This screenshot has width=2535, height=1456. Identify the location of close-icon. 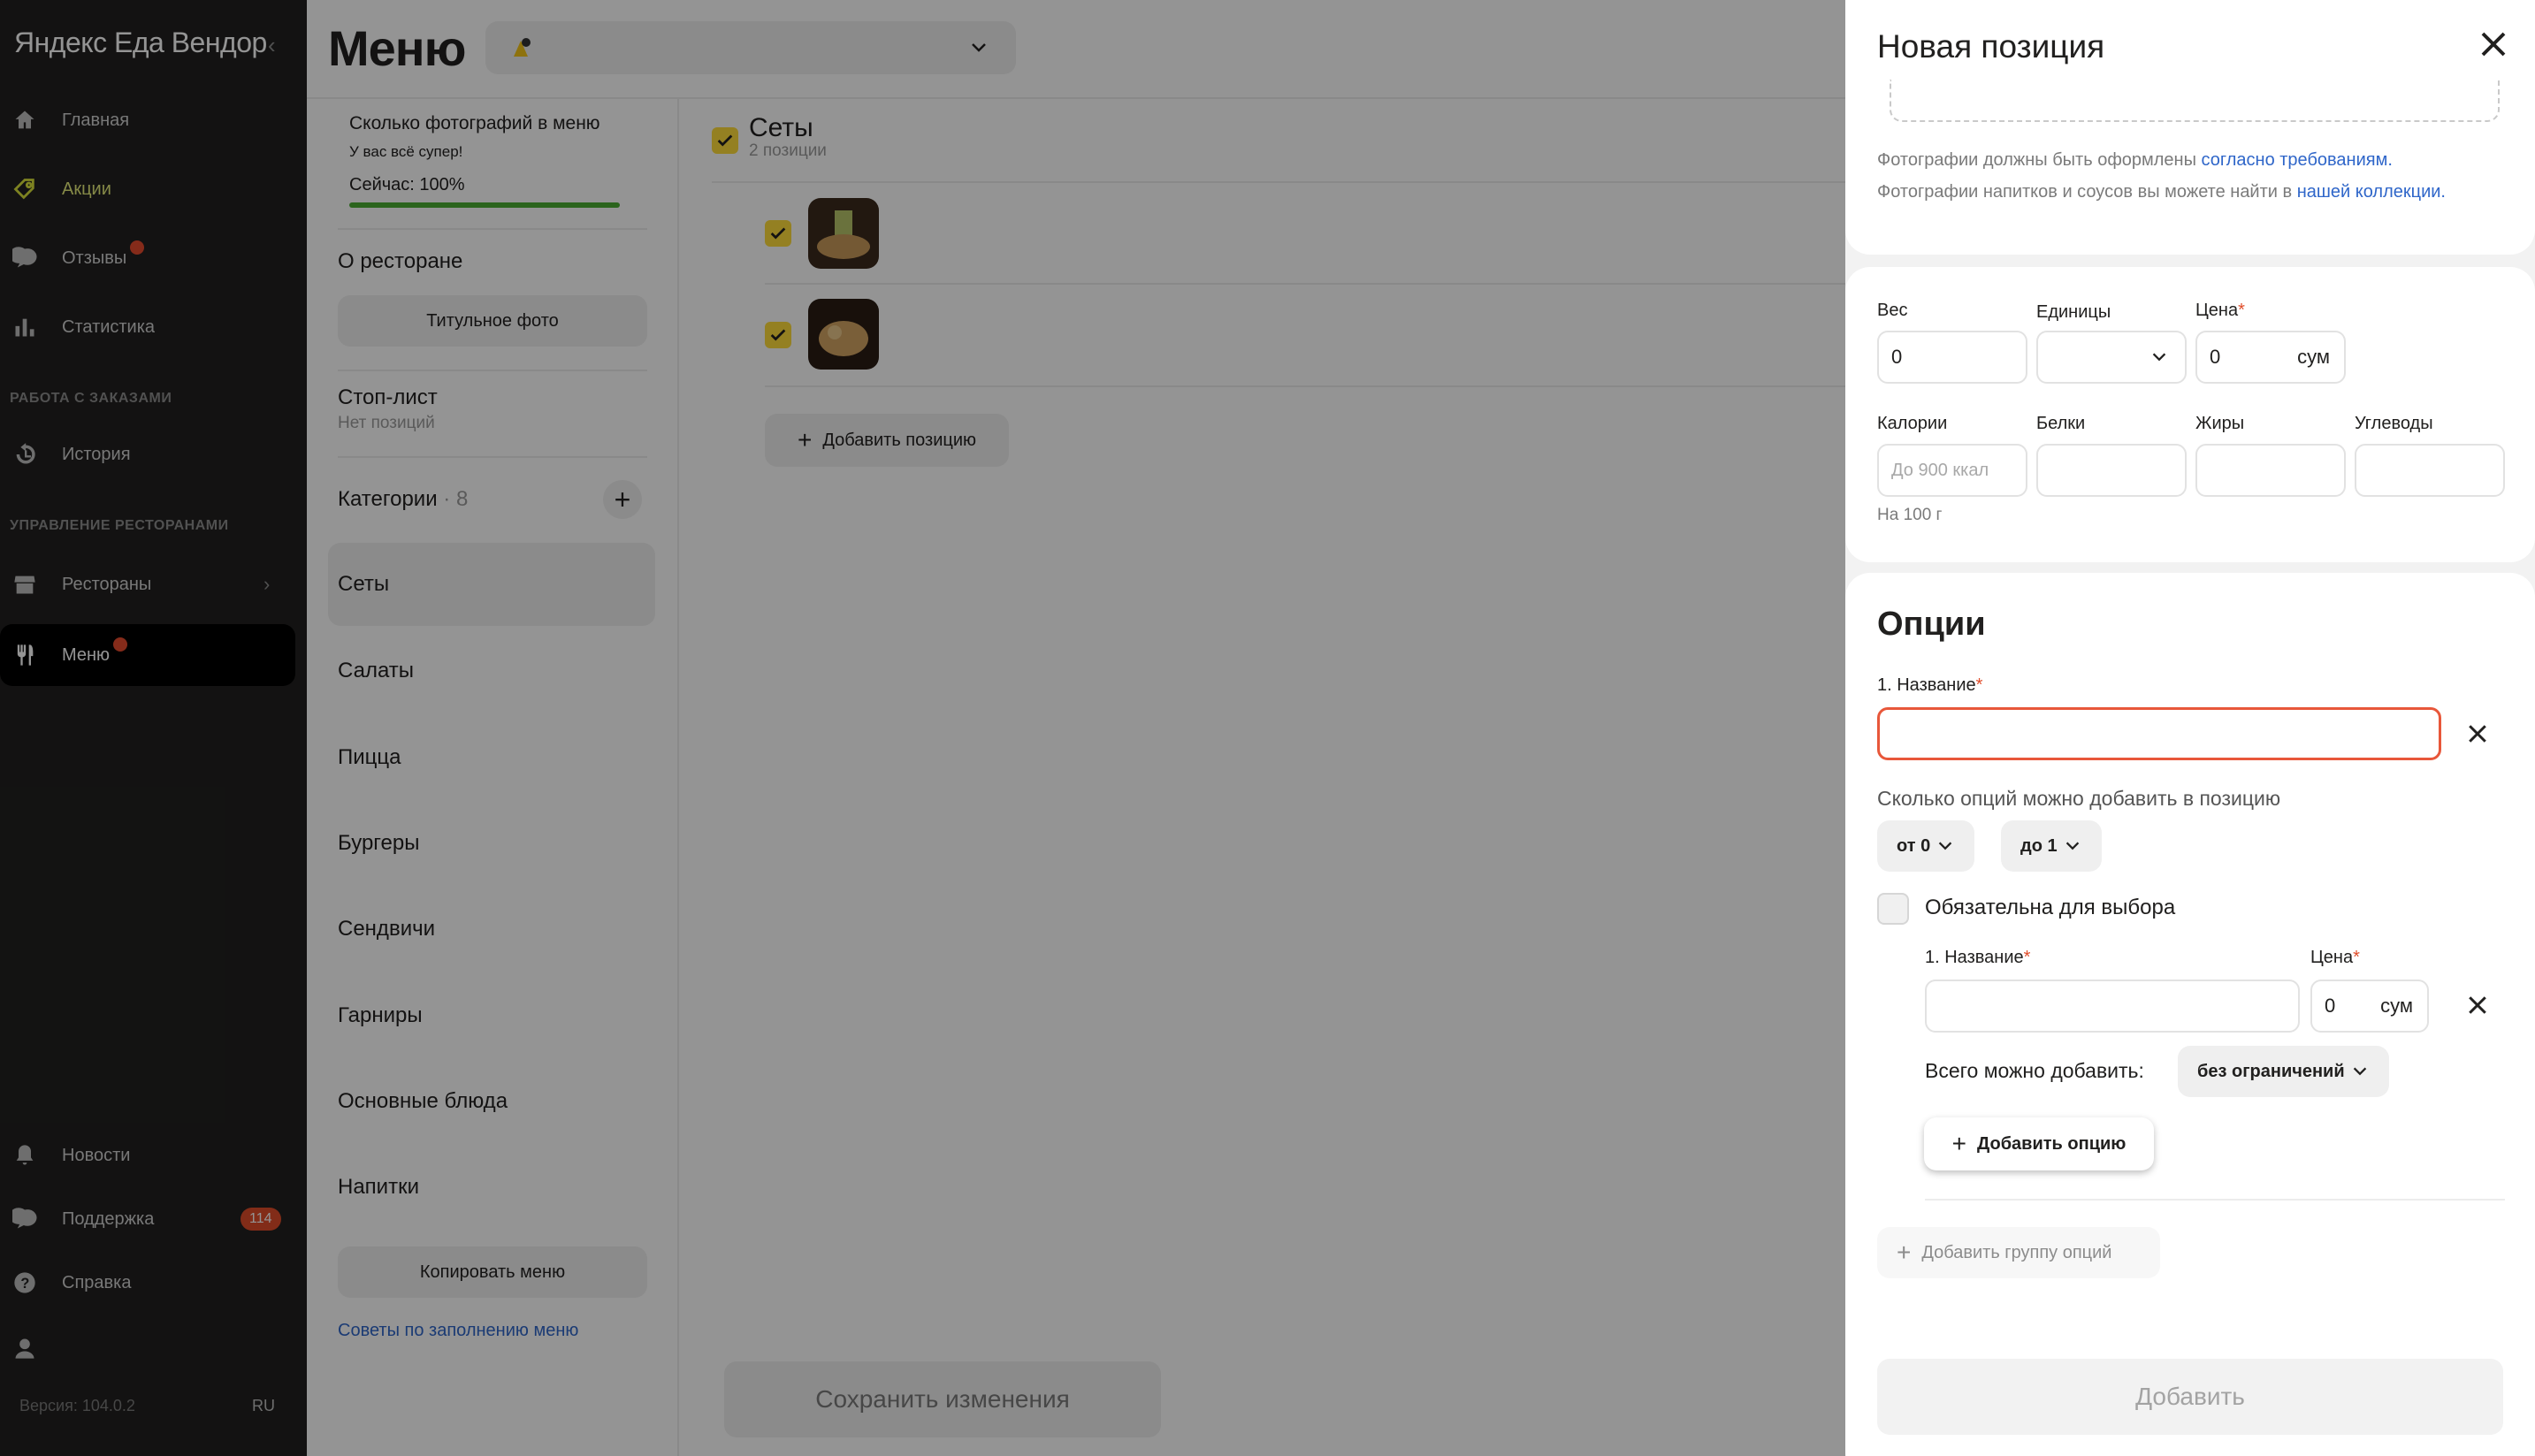
(2493, 44).